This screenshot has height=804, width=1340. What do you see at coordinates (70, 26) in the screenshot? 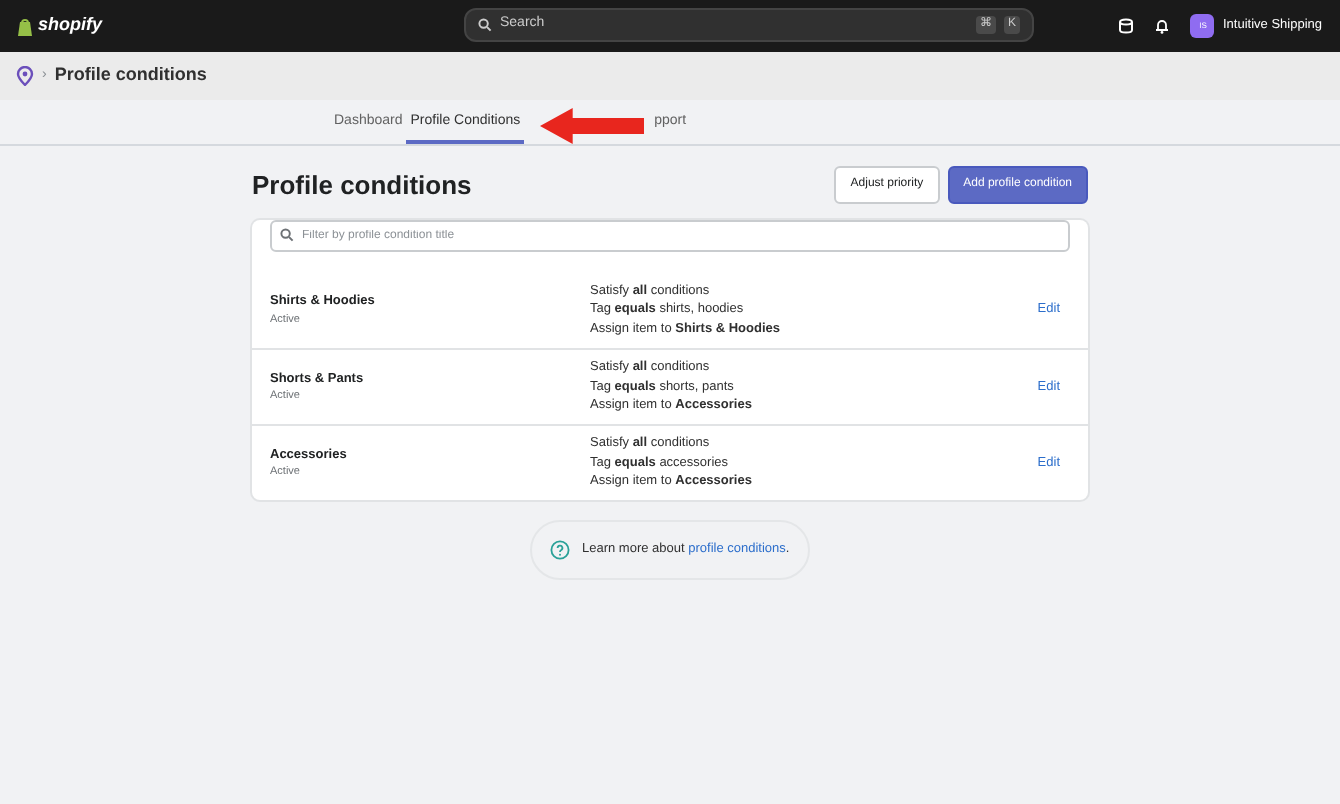
I see `logo-text: shopify` at bounding box center [70, 26].